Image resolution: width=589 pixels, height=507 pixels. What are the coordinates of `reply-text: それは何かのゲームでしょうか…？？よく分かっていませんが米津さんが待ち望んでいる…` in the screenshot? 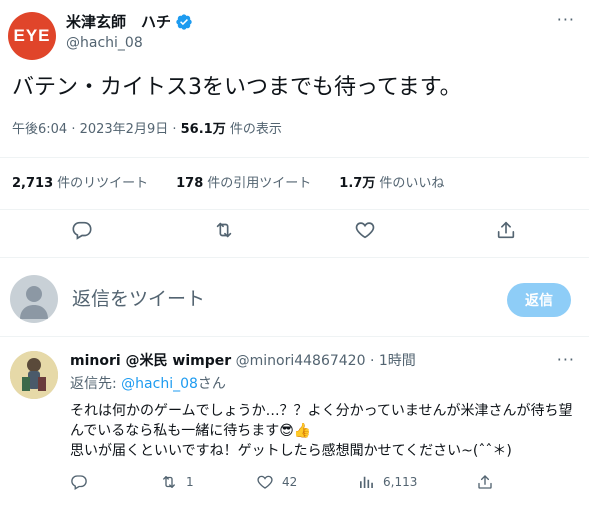 It's located at (322, 431).